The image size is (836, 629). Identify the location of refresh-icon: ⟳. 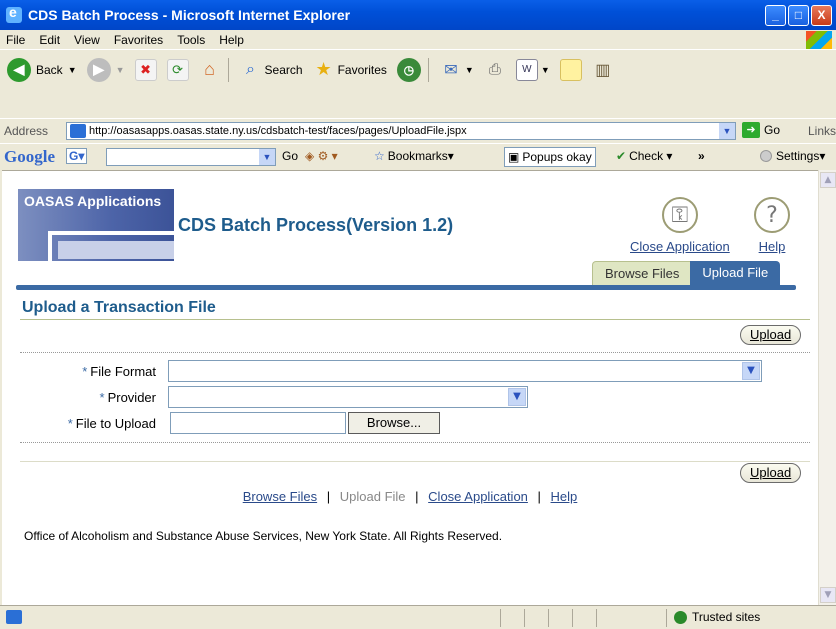
(177, 69).